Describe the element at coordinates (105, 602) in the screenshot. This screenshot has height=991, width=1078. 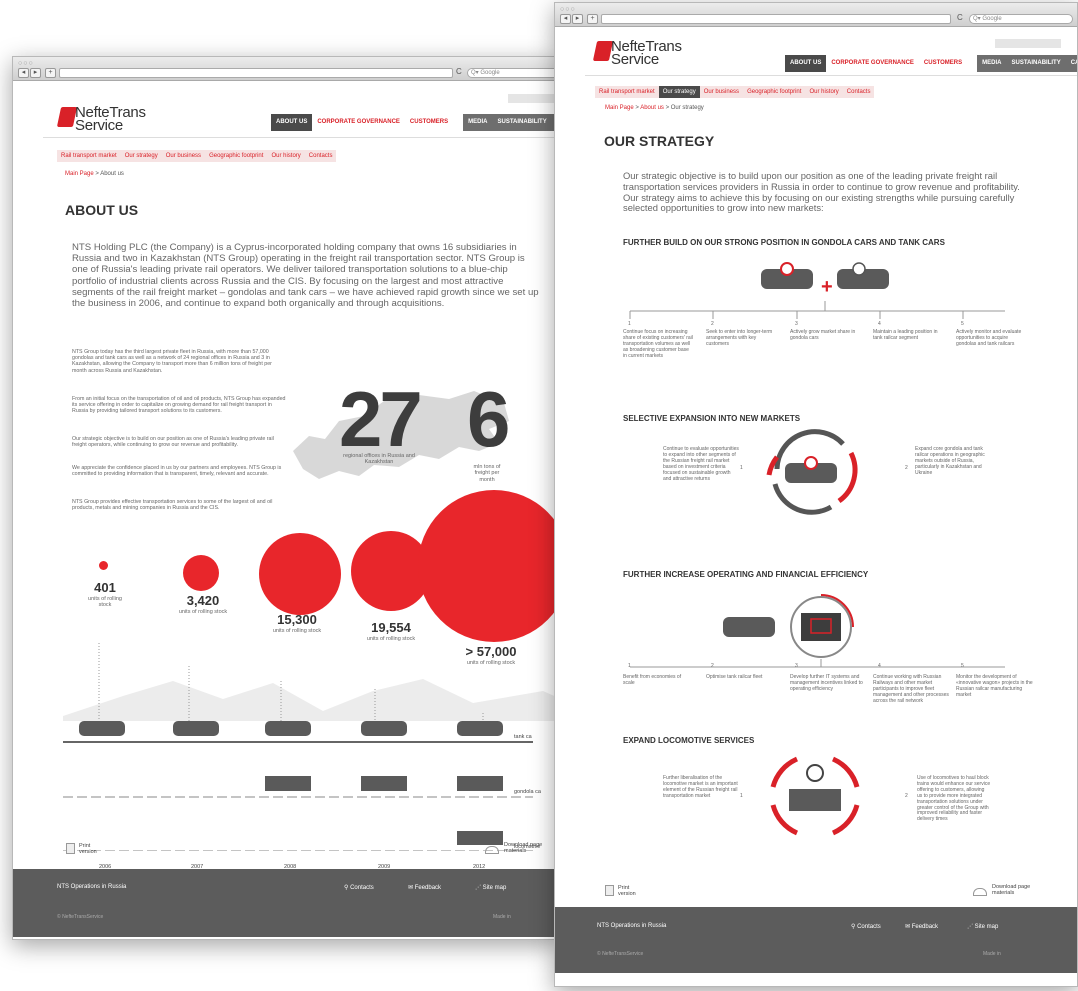
I see `fleet-unit-2006: units of rolling stock` at that location.